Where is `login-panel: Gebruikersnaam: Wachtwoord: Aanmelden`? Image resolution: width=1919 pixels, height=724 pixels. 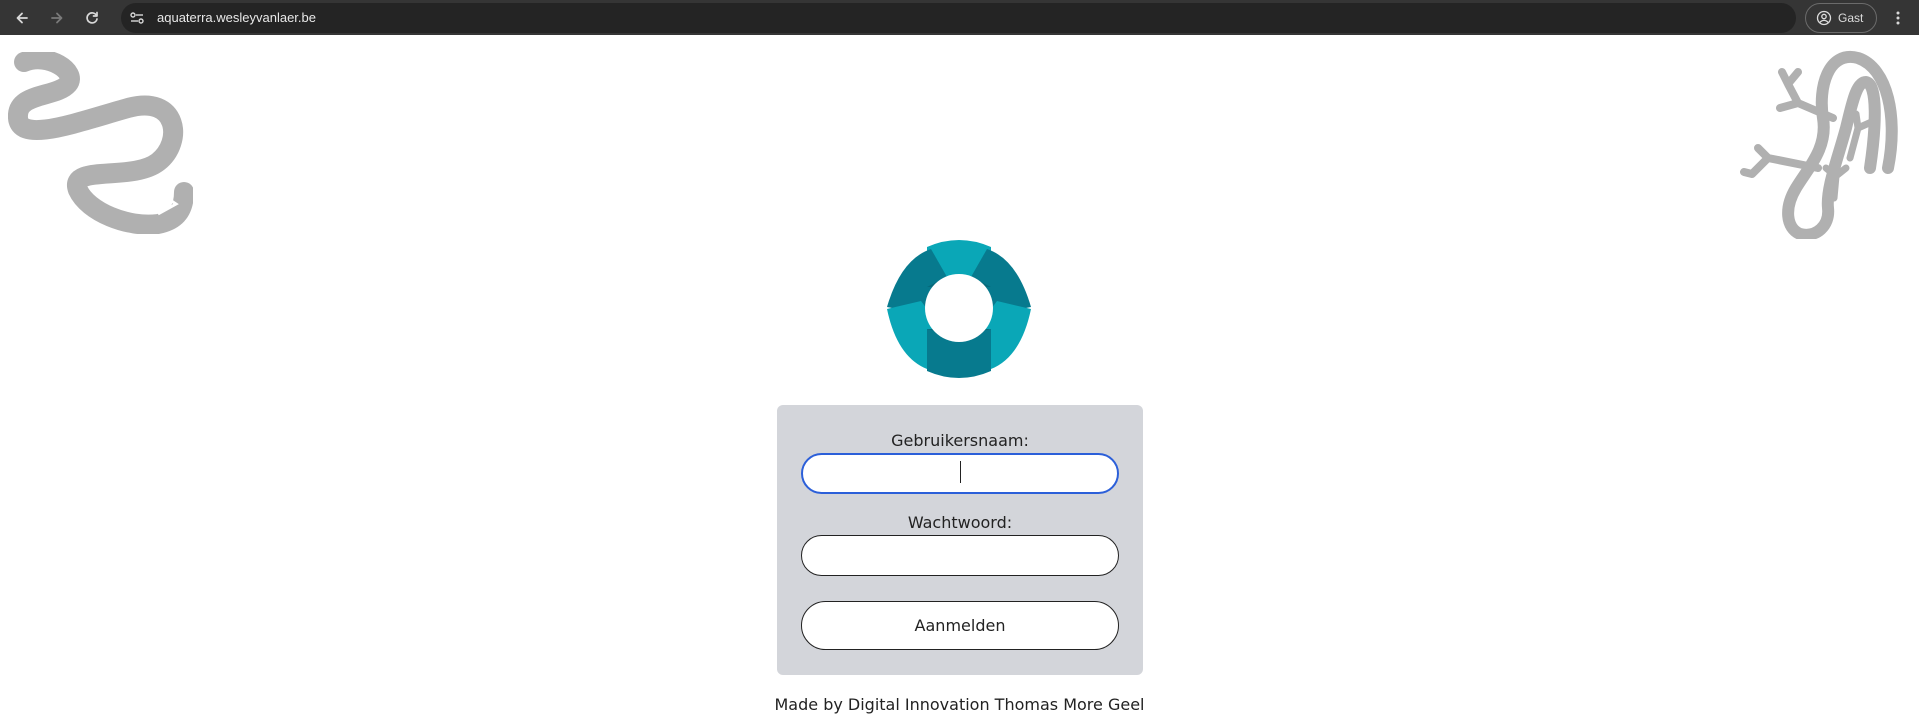
login-panel: Gebruikersnaam: Wachtwoord: Aanmelden is located at coordinates (960, 540).